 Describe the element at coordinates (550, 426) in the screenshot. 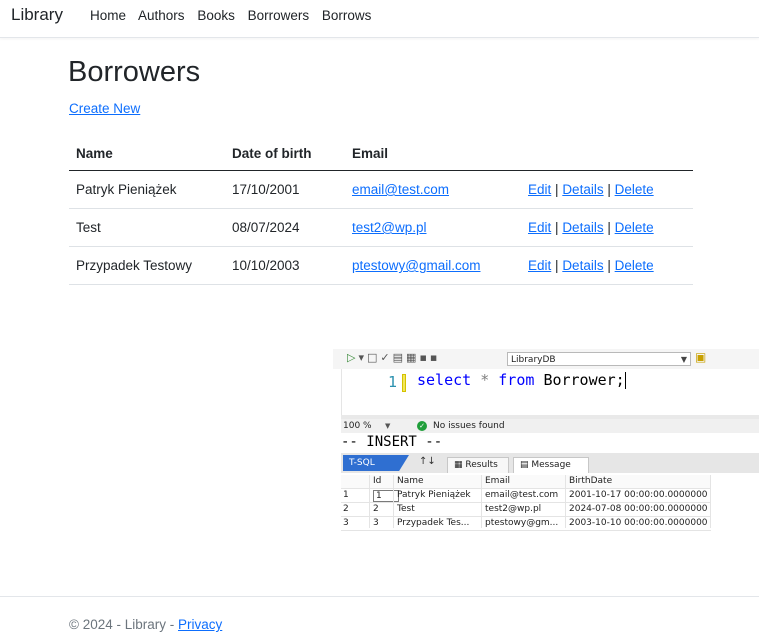

I see `editor-status-bar: 100 % ▼ ✓ No issues found` at that location.